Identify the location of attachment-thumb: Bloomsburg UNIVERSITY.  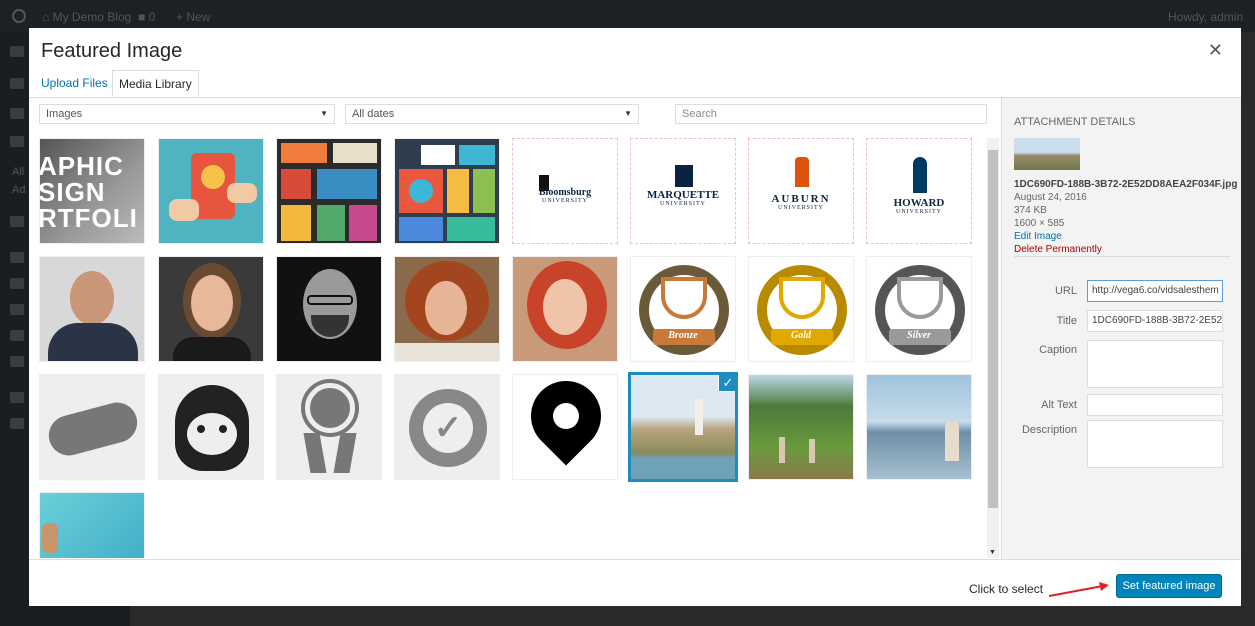
(565, 191).